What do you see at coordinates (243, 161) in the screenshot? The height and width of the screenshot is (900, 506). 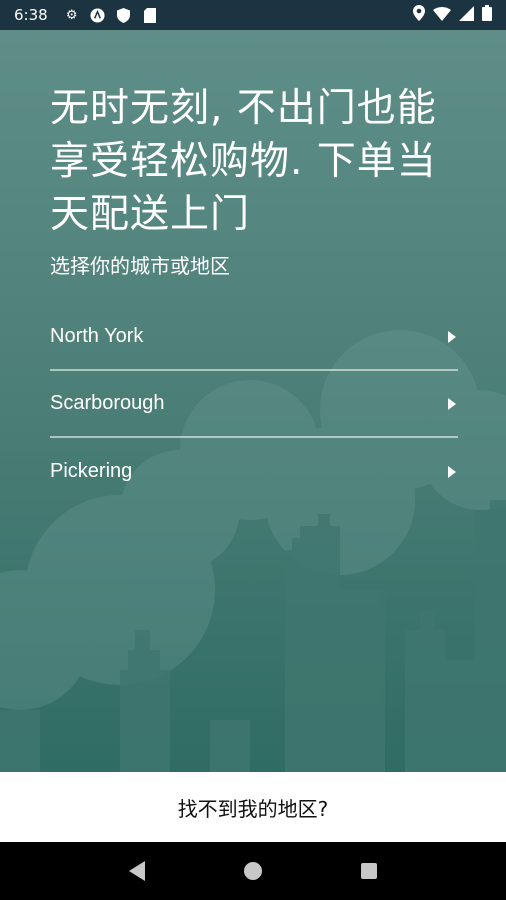 I see `headline: 无时无刻, 不出门也能享受轻松购物. 下单当天配送上门` at bounding box center [243, 161].